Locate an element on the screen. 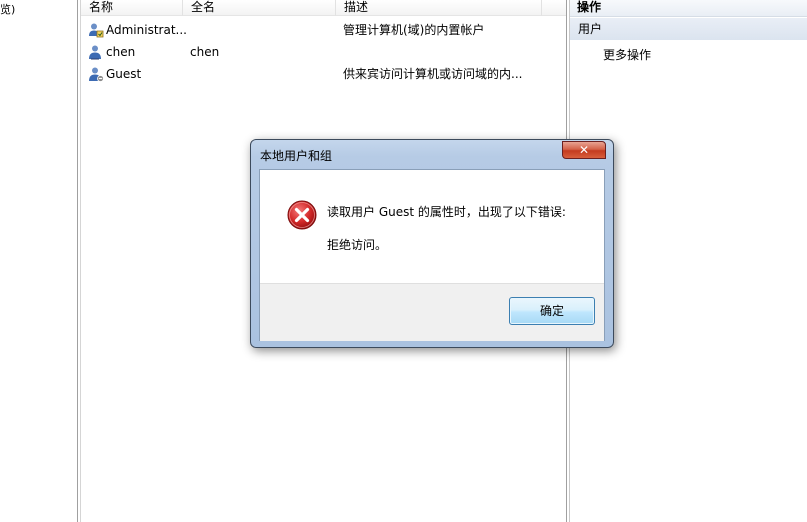  tree-pane: 览) is located at coordinates (38, 261).